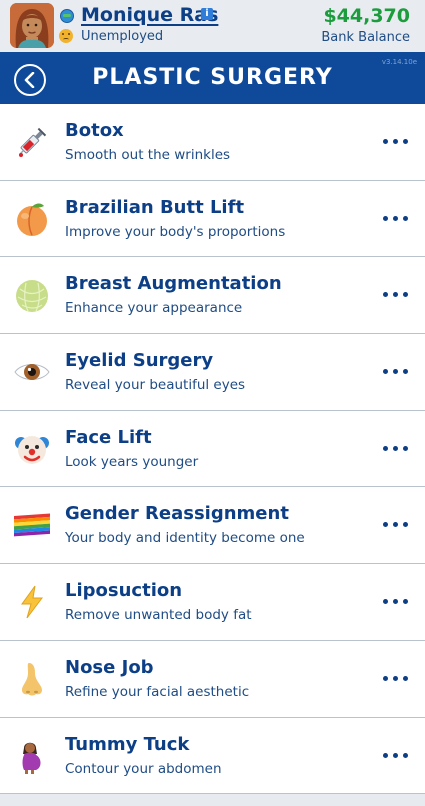  What do you see at coordinates (212, 142) in the screenshot?
I see `list-item-botox: Botox Smooth out the wrinkles` at bounding box center [212, 142].